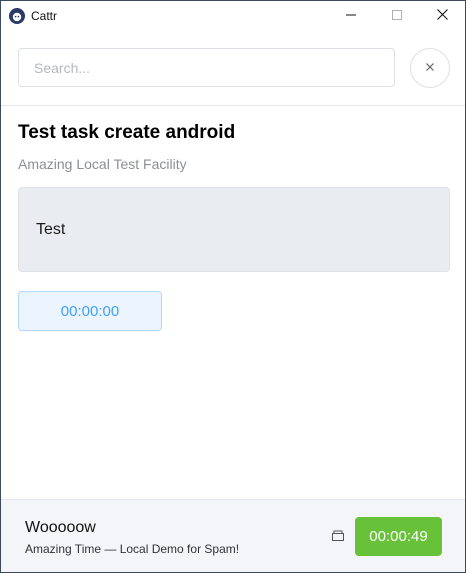 Image resolution: width=466 pixels, height=573 pixels. Describe the element at coordinates (60, 528) in the screenshot. I see `active-task-name: Wooooow` at that location.